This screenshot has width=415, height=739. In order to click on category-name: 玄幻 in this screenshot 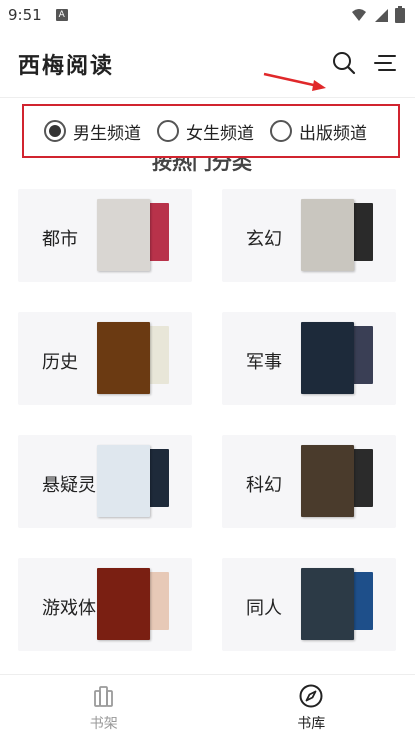, I will do `click(264, 239)`.